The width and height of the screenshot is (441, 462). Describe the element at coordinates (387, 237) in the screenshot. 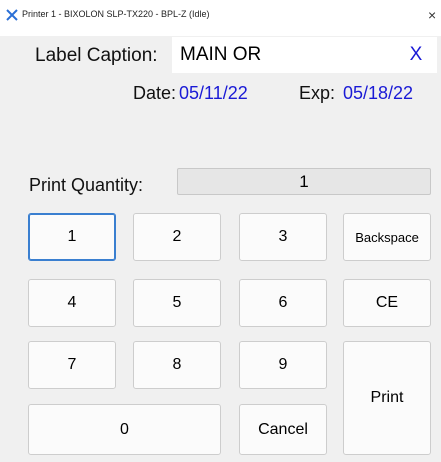

I see `backspace-button: Backspace` at that location.